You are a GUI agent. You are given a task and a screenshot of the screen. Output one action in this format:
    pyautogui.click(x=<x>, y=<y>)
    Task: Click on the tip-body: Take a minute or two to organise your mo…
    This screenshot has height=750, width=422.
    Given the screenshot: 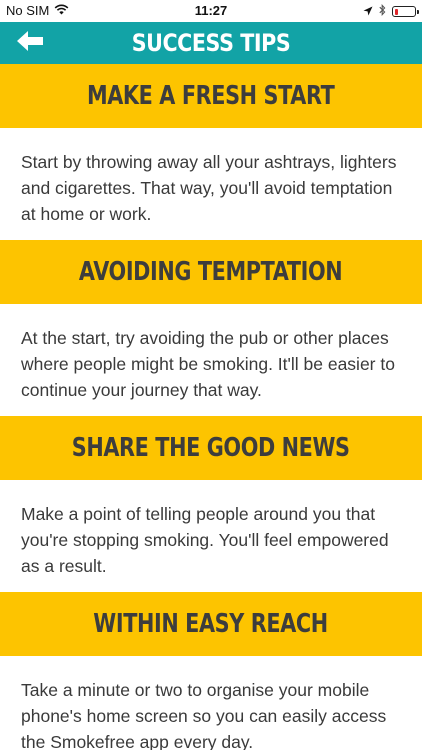 What is the action you would take?
    pyautogui.click(x=204, y=715)
    